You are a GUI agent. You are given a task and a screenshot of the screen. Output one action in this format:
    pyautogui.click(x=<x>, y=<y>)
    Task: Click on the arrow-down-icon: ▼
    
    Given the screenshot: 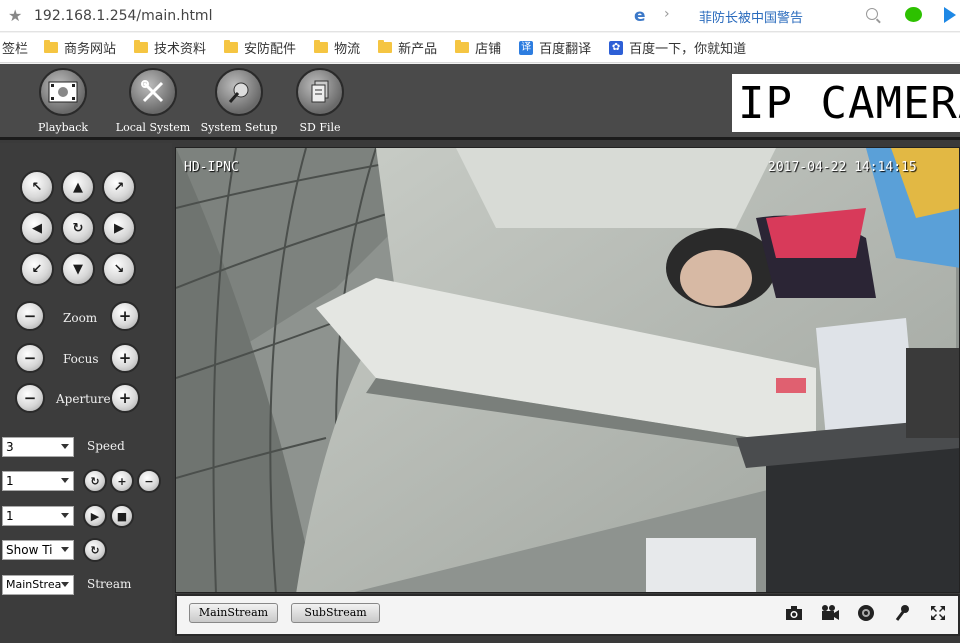 What is the action you would take?
    pyautogui.click(x=78, y=269)
    